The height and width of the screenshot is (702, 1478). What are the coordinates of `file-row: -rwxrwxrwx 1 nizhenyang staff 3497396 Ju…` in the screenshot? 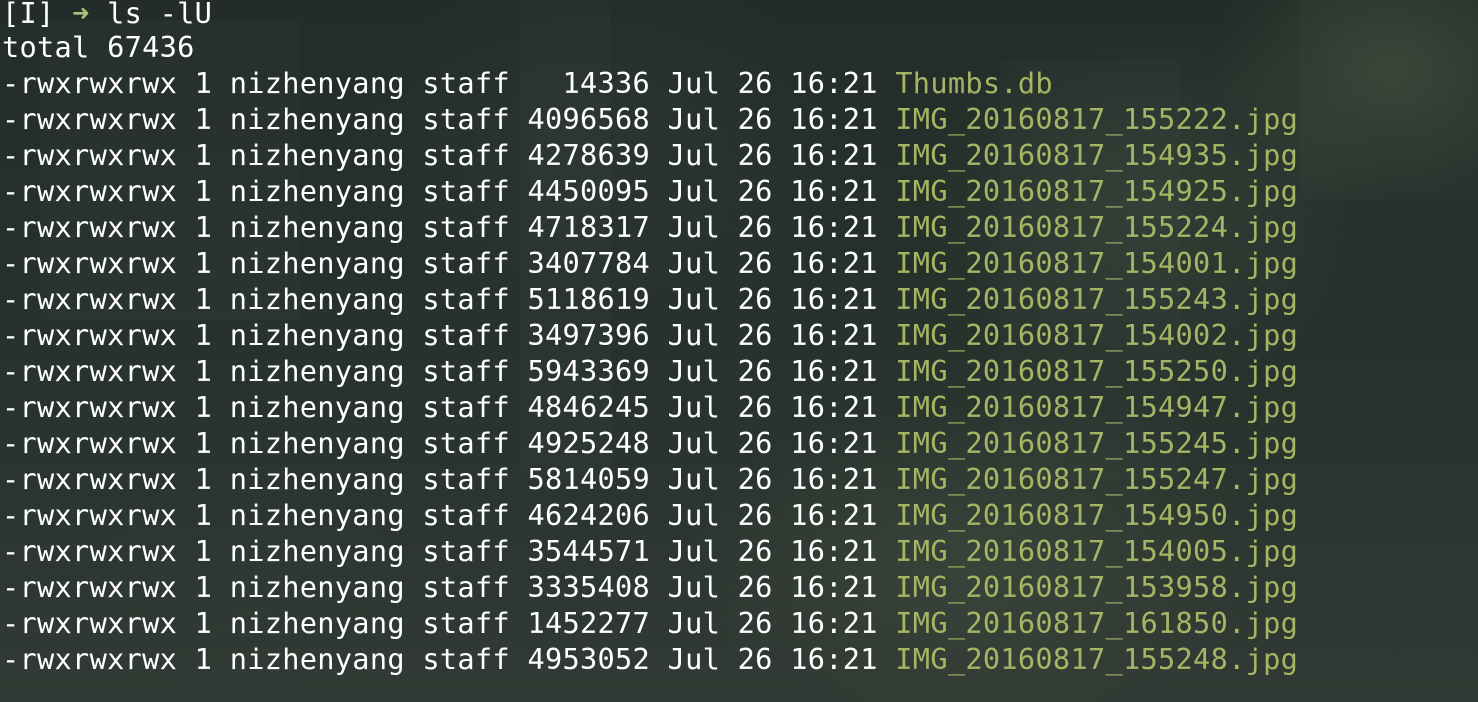 It's located at (650, 335).